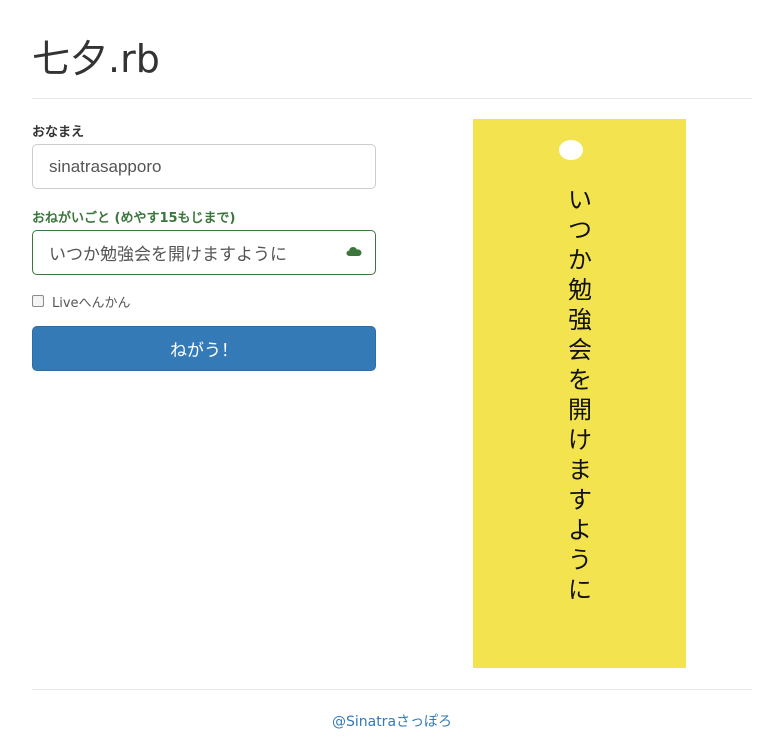 The width and height of the screenshot is (784, 741). Describe the element at coordinates (354, 251) in the screenshot. I see `cloud-icon` at that location.